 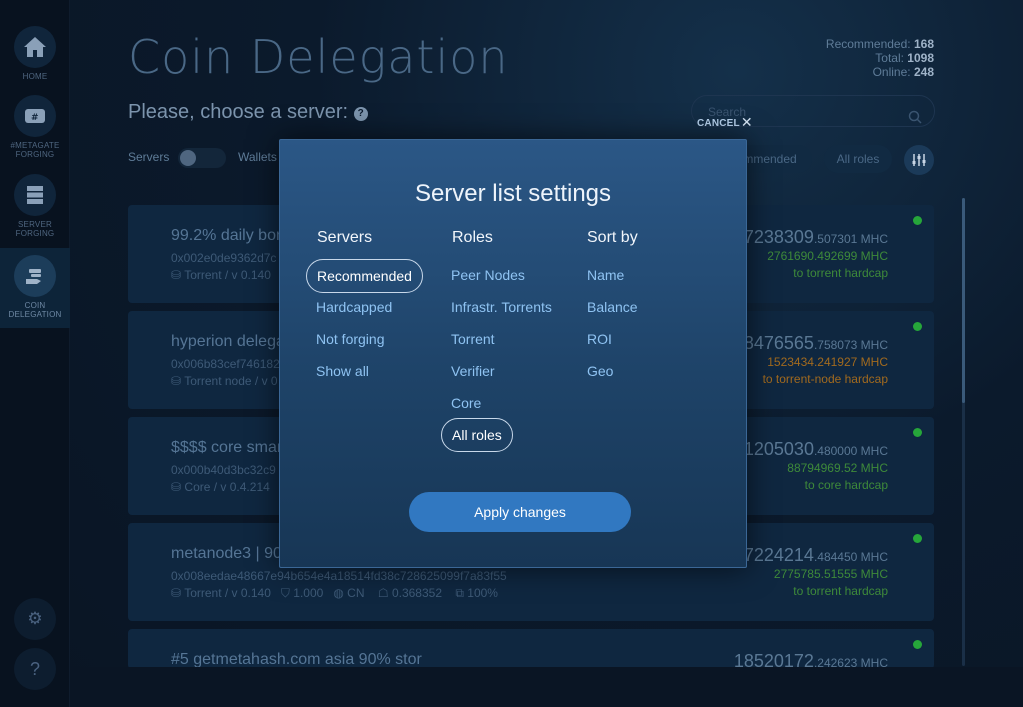 What do you see at coordinates (599, 339) in the screenshot?
I see `sort-roi: ROI` at bounding box center [599, 339].